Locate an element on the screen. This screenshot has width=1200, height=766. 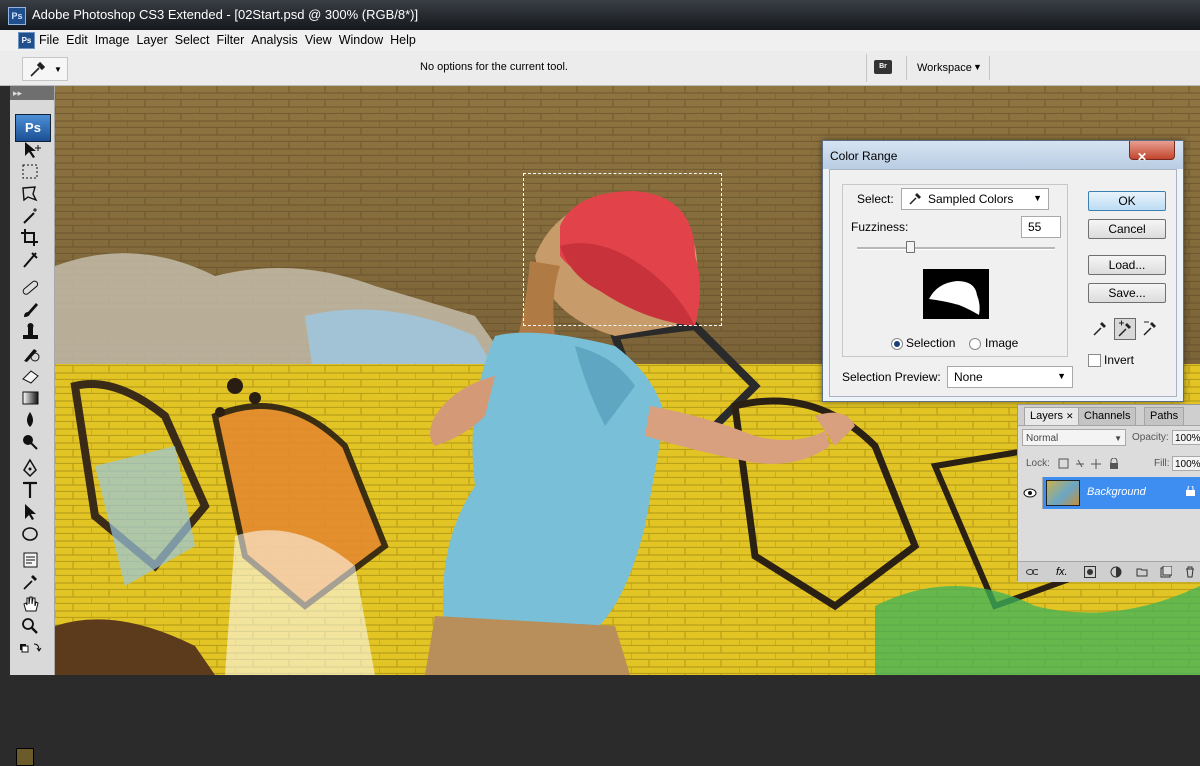
clone-stamp-tool is located at coordinates (31, 332).